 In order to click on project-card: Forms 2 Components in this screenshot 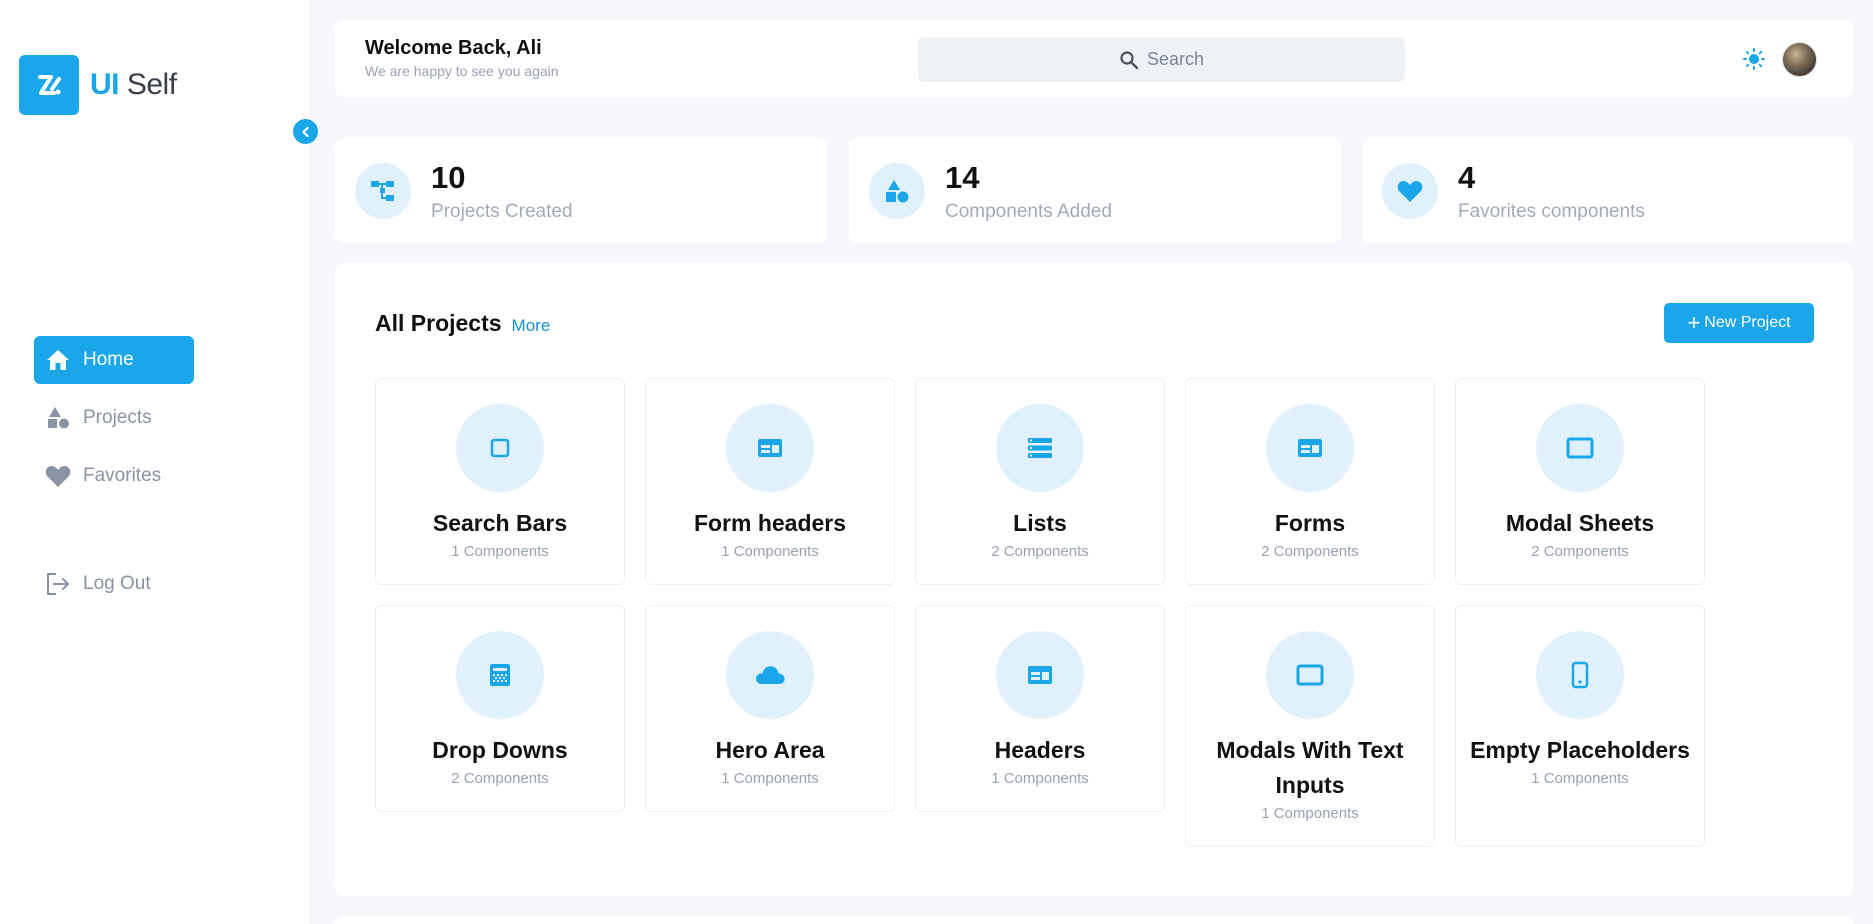, I will do `click(1310, 481)`.